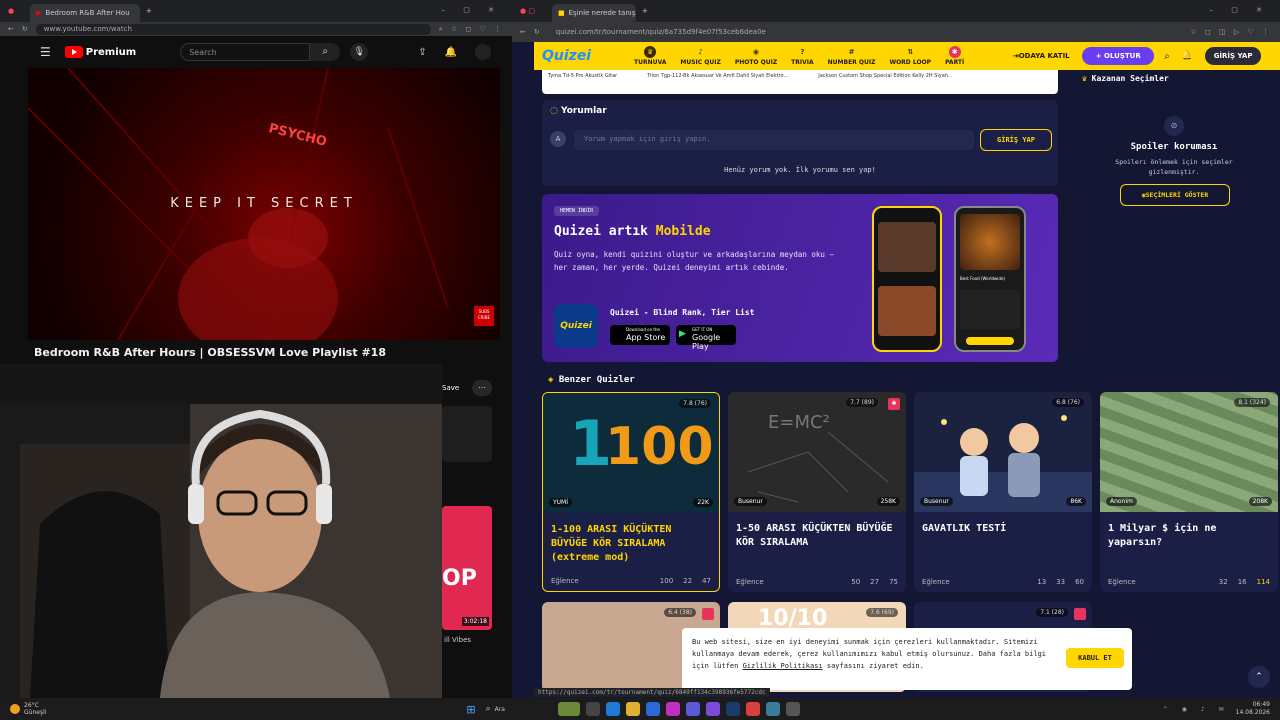 The image size is (1280, 720). What do you see at coordinates (525, 709) in the screenshot?
I see `taskbar-search: Ara` at bounding box center [525, 709].